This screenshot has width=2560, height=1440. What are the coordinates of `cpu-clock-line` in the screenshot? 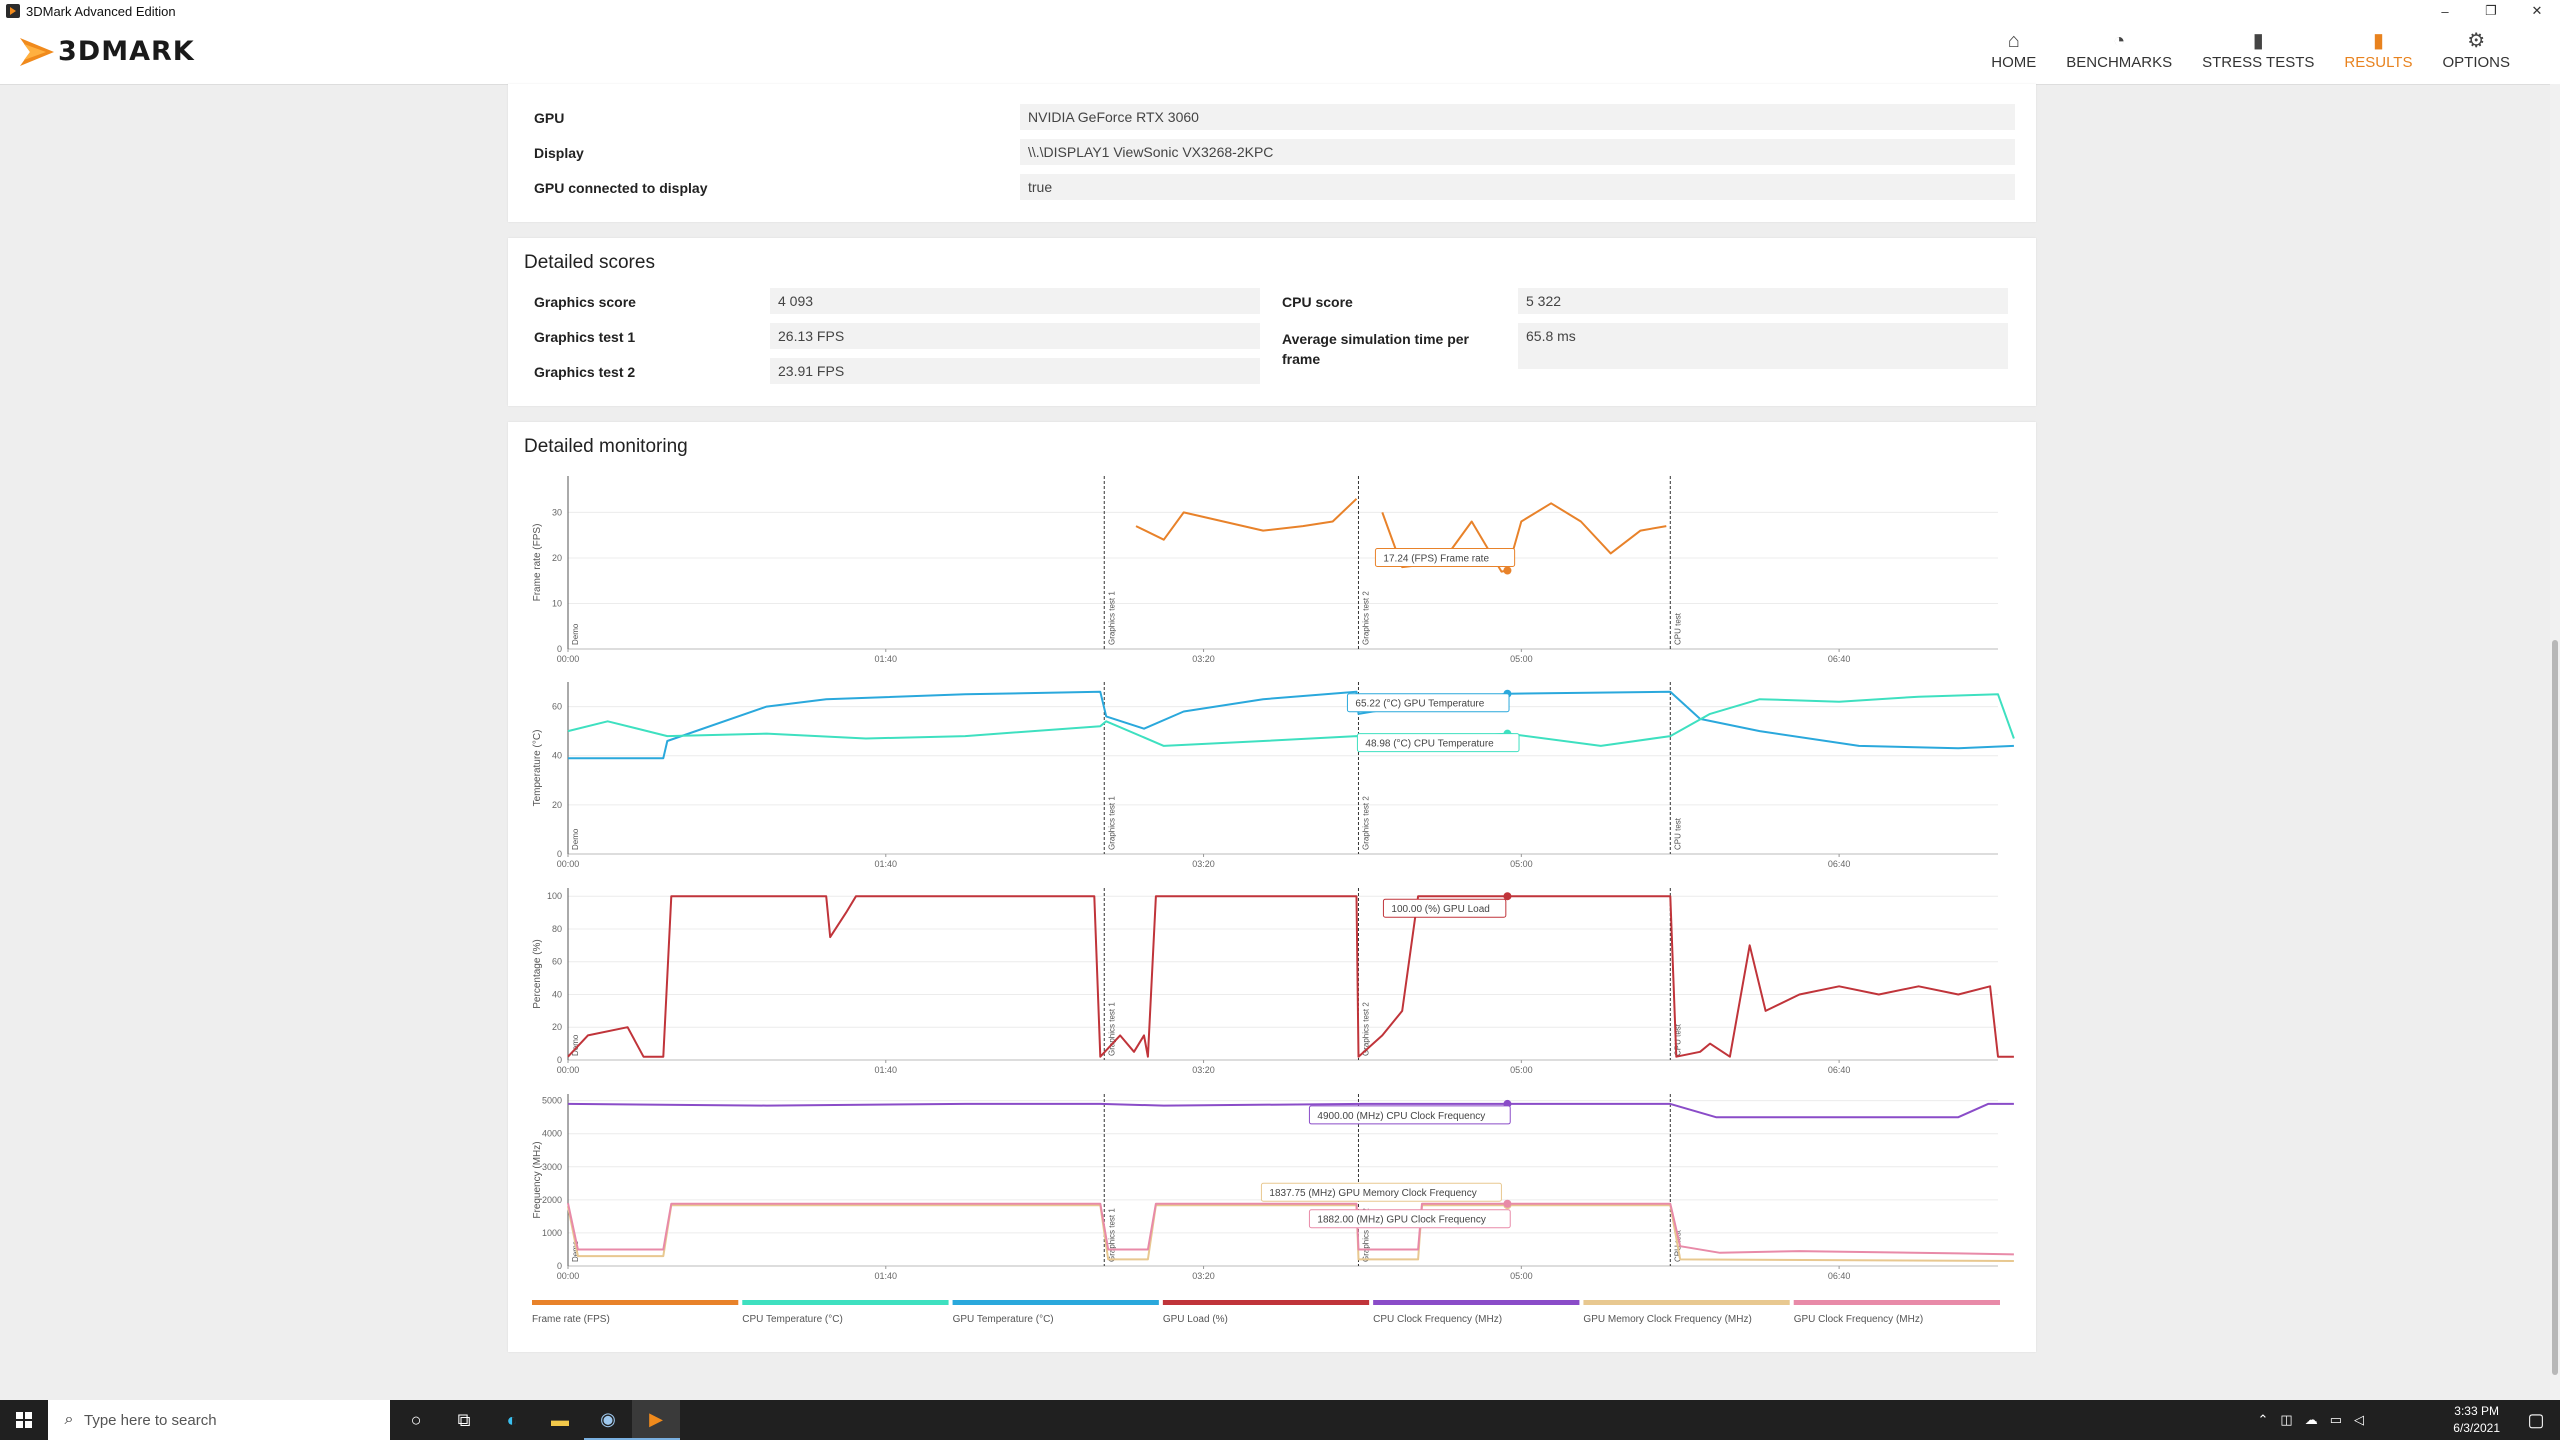 It's located at (1290, 1110).